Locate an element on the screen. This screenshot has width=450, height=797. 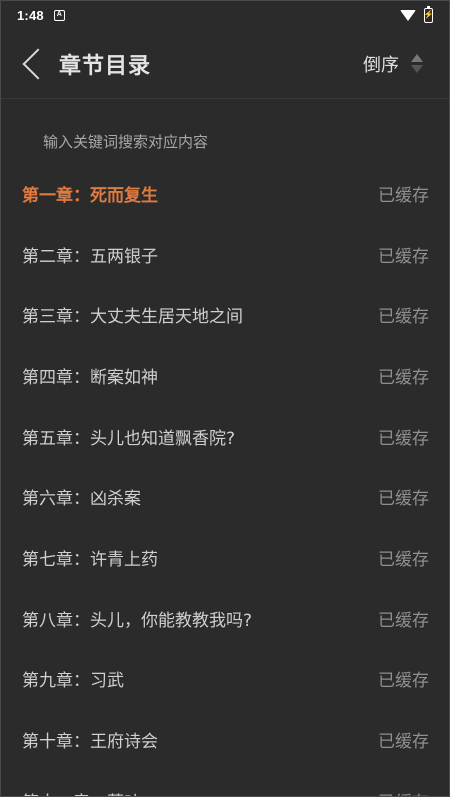
chapter-row: 第四章：断案如神 已缓存 is located at coordinates (225, 375).